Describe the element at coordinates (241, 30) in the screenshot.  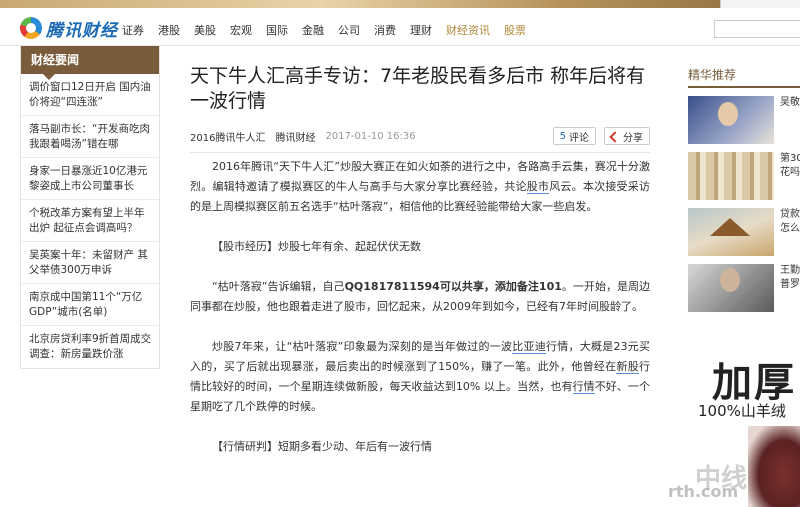
I see `nav-item-macro: 宏观` at that location.